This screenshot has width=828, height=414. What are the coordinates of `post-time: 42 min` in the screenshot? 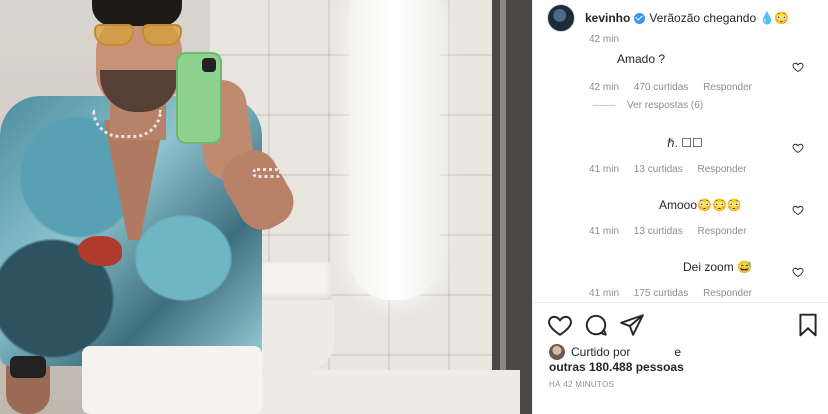 It's located at (604, 39).